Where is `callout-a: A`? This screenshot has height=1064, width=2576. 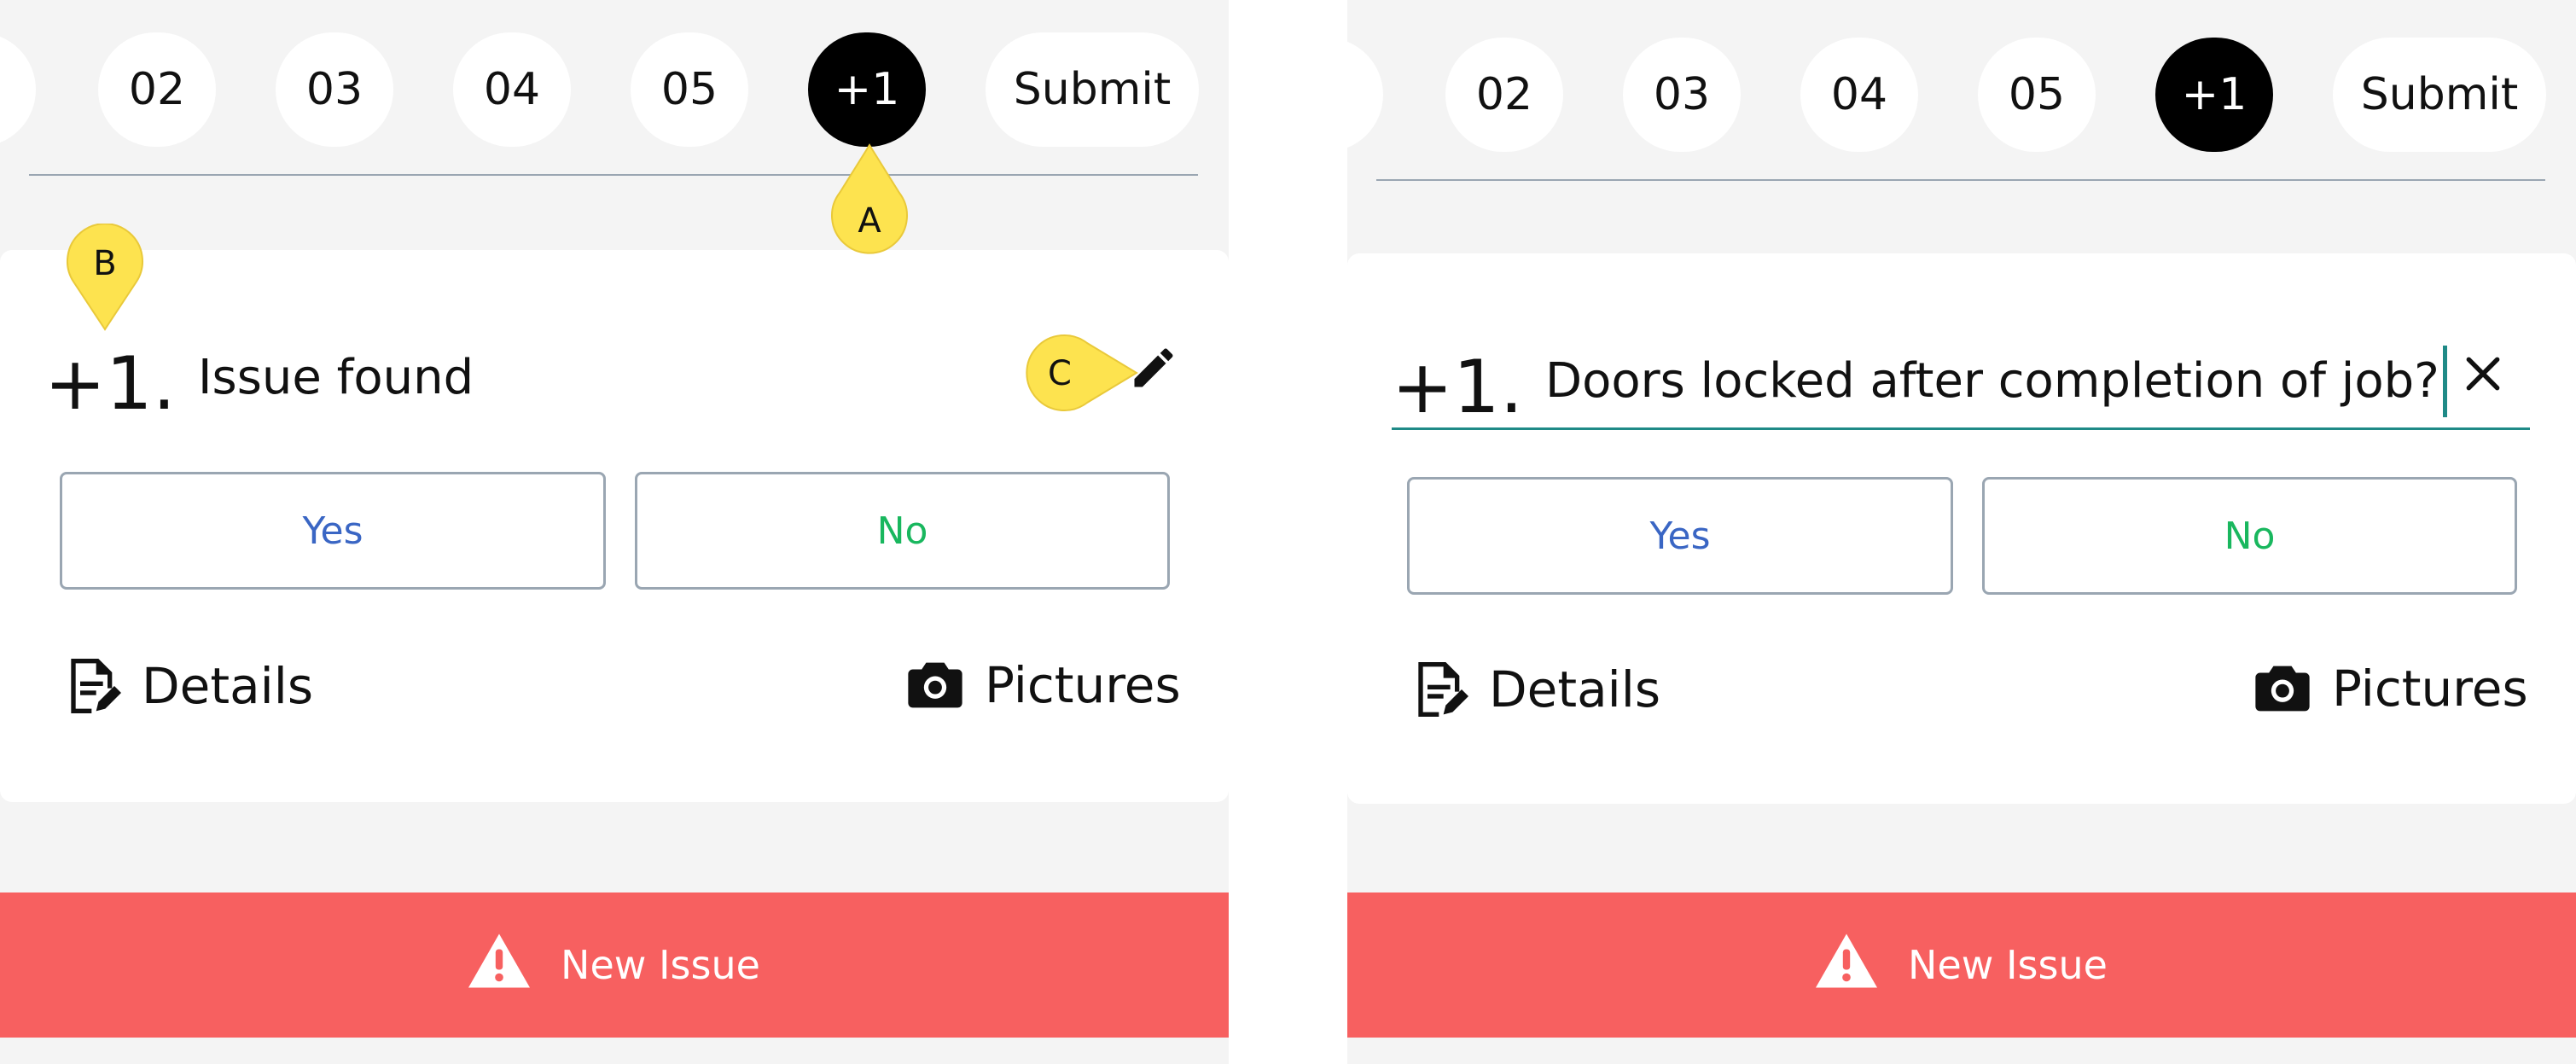 callout-a: A is located at coordinates (870, 198).